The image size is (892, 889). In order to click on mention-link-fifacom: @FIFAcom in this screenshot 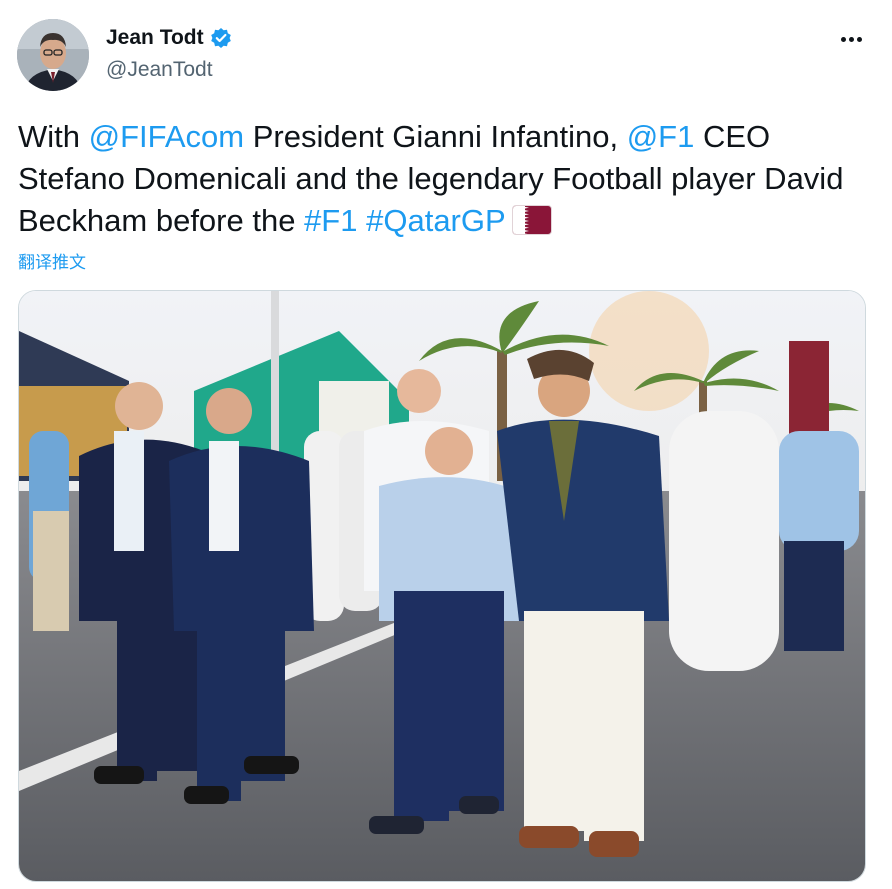, I will do `click(166, 136)`.